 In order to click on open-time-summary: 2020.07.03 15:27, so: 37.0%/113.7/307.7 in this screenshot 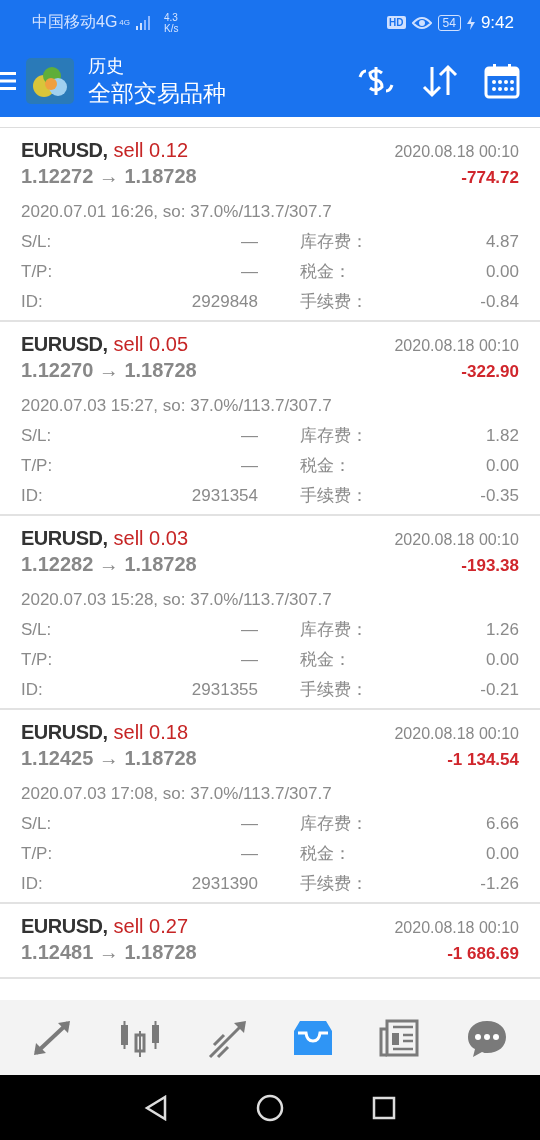, I will do `click(177, 406)`.